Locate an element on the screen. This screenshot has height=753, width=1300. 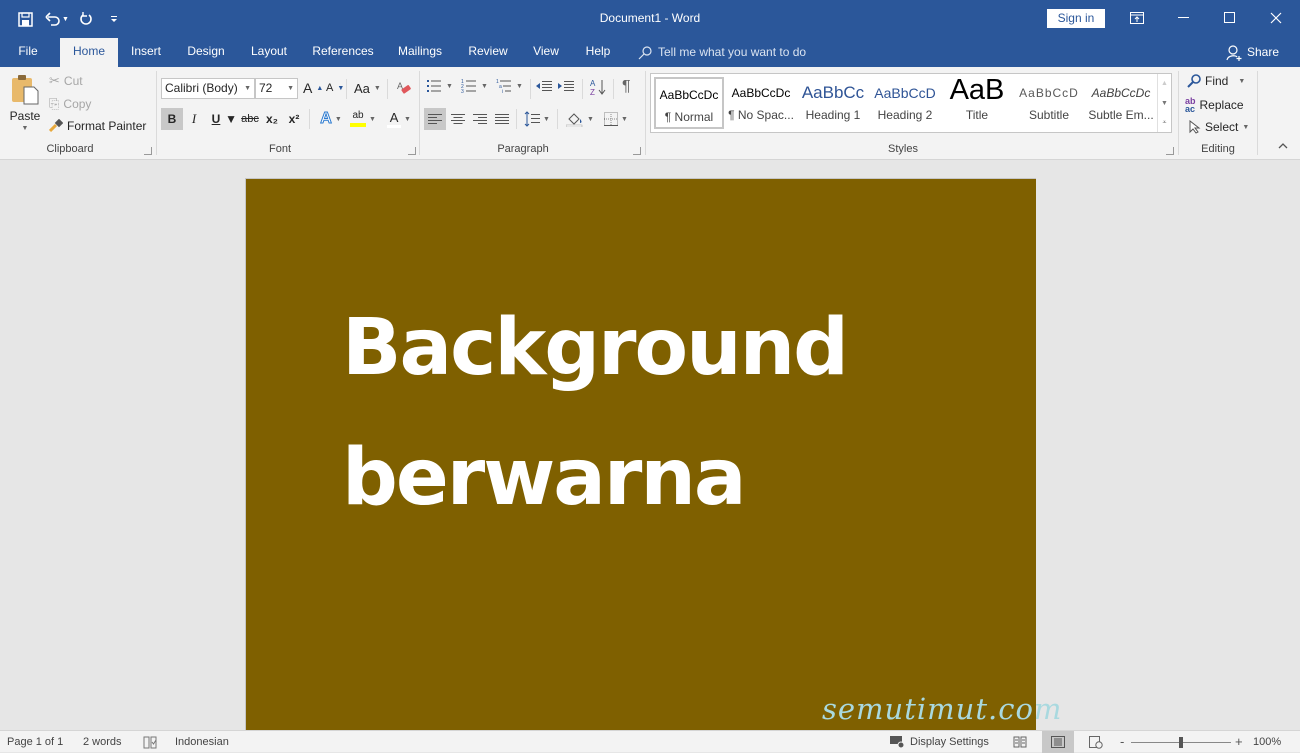
shading-button: ▼ is located at coordinates (580, 119).